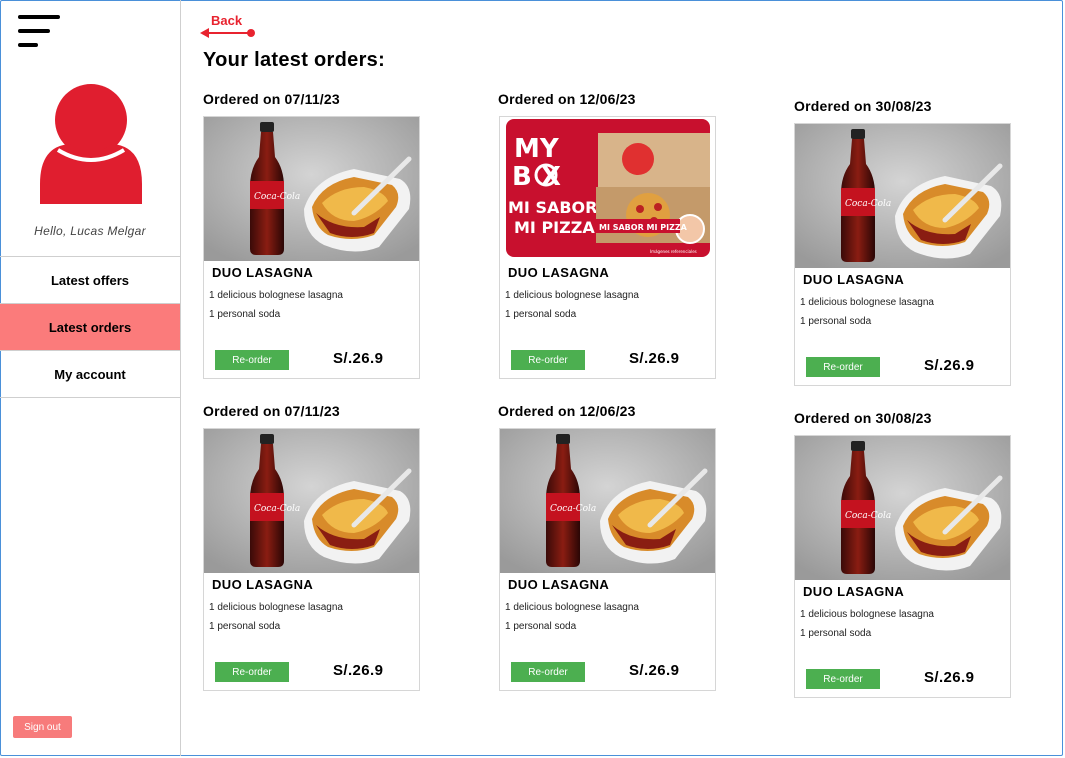  I want to click on sidebar-item-latest-orders: Latest orders, so click(90, 327).